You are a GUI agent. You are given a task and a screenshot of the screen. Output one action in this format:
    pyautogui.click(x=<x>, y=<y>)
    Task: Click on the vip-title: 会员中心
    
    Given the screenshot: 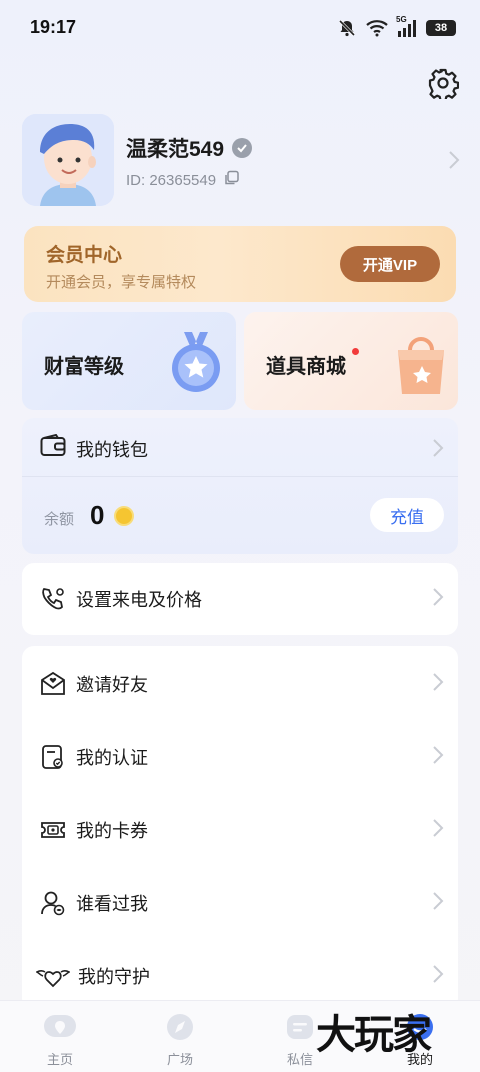 What is the action you would take?
    pyautogui.click(x=84, y=255)
    